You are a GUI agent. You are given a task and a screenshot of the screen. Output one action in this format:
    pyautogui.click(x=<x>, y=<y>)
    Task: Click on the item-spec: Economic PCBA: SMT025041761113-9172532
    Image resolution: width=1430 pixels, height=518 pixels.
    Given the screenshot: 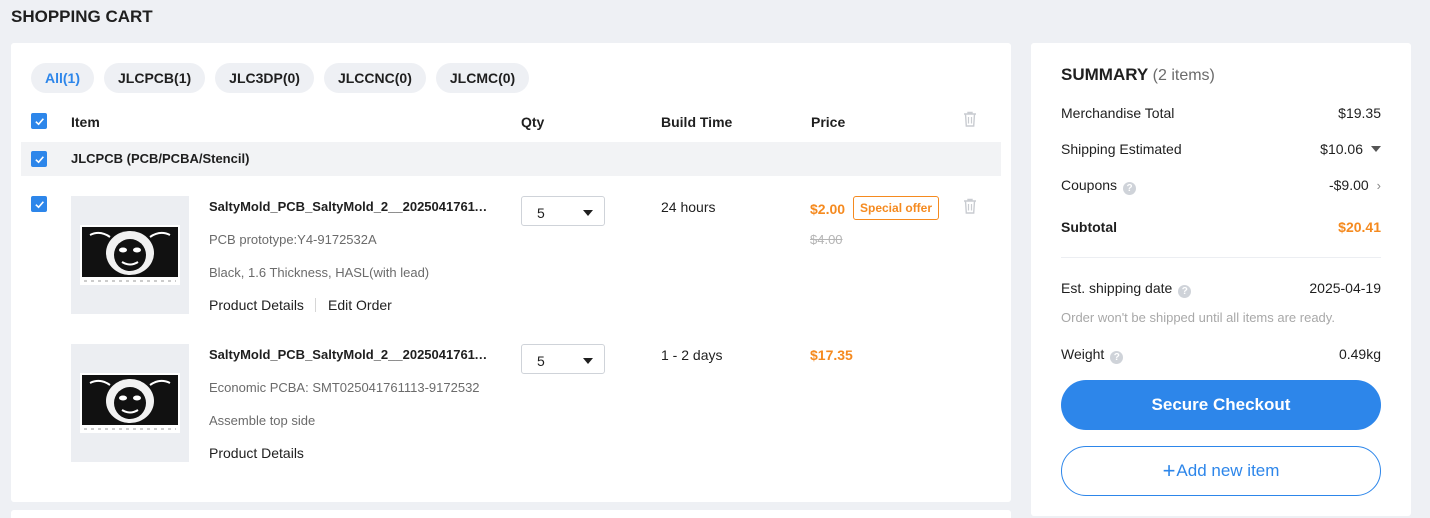 What is the action you would take?
    pyautogui.click(x=344, y=387)
    